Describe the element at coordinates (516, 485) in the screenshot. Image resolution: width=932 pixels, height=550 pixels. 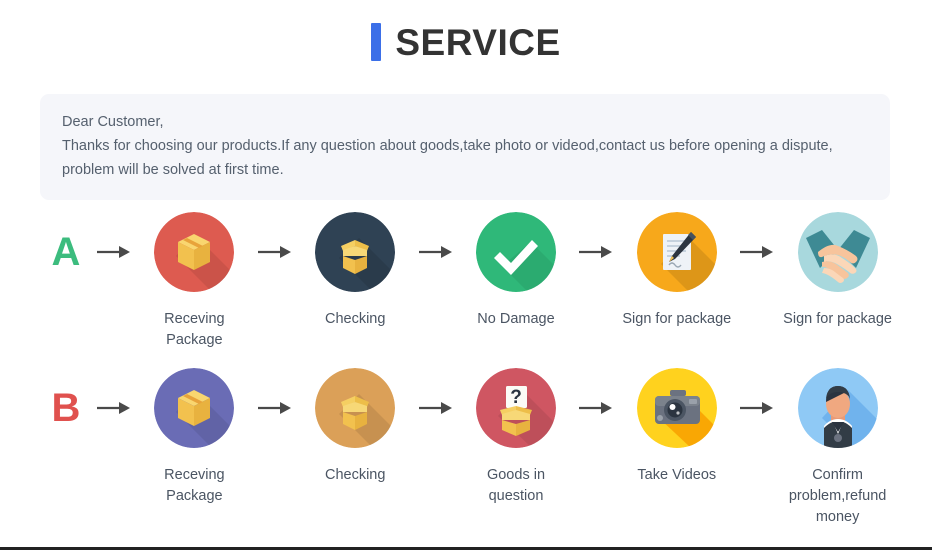
I see `step-label: Goods in question` at that location.